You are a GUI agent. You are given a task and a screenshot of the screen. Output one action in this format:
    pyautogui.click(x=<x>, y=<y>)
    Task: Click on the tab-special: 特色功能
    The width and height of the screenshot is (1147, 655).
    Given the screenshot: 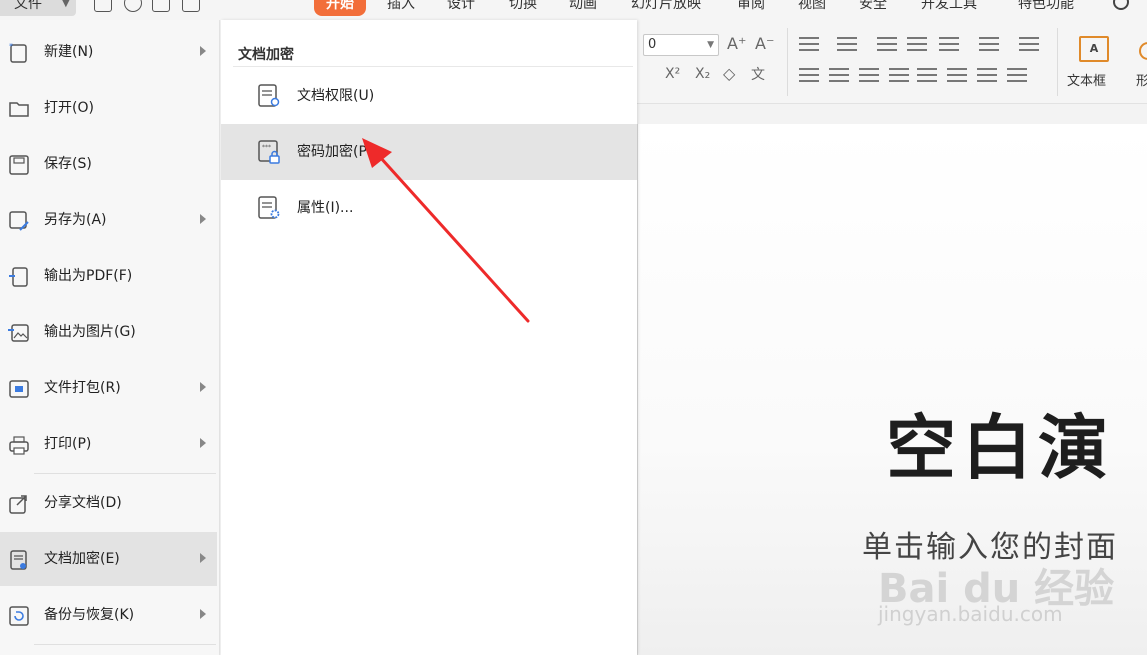 What is the action you would take?
    pyautogui.click(x=1046, y=8)
    